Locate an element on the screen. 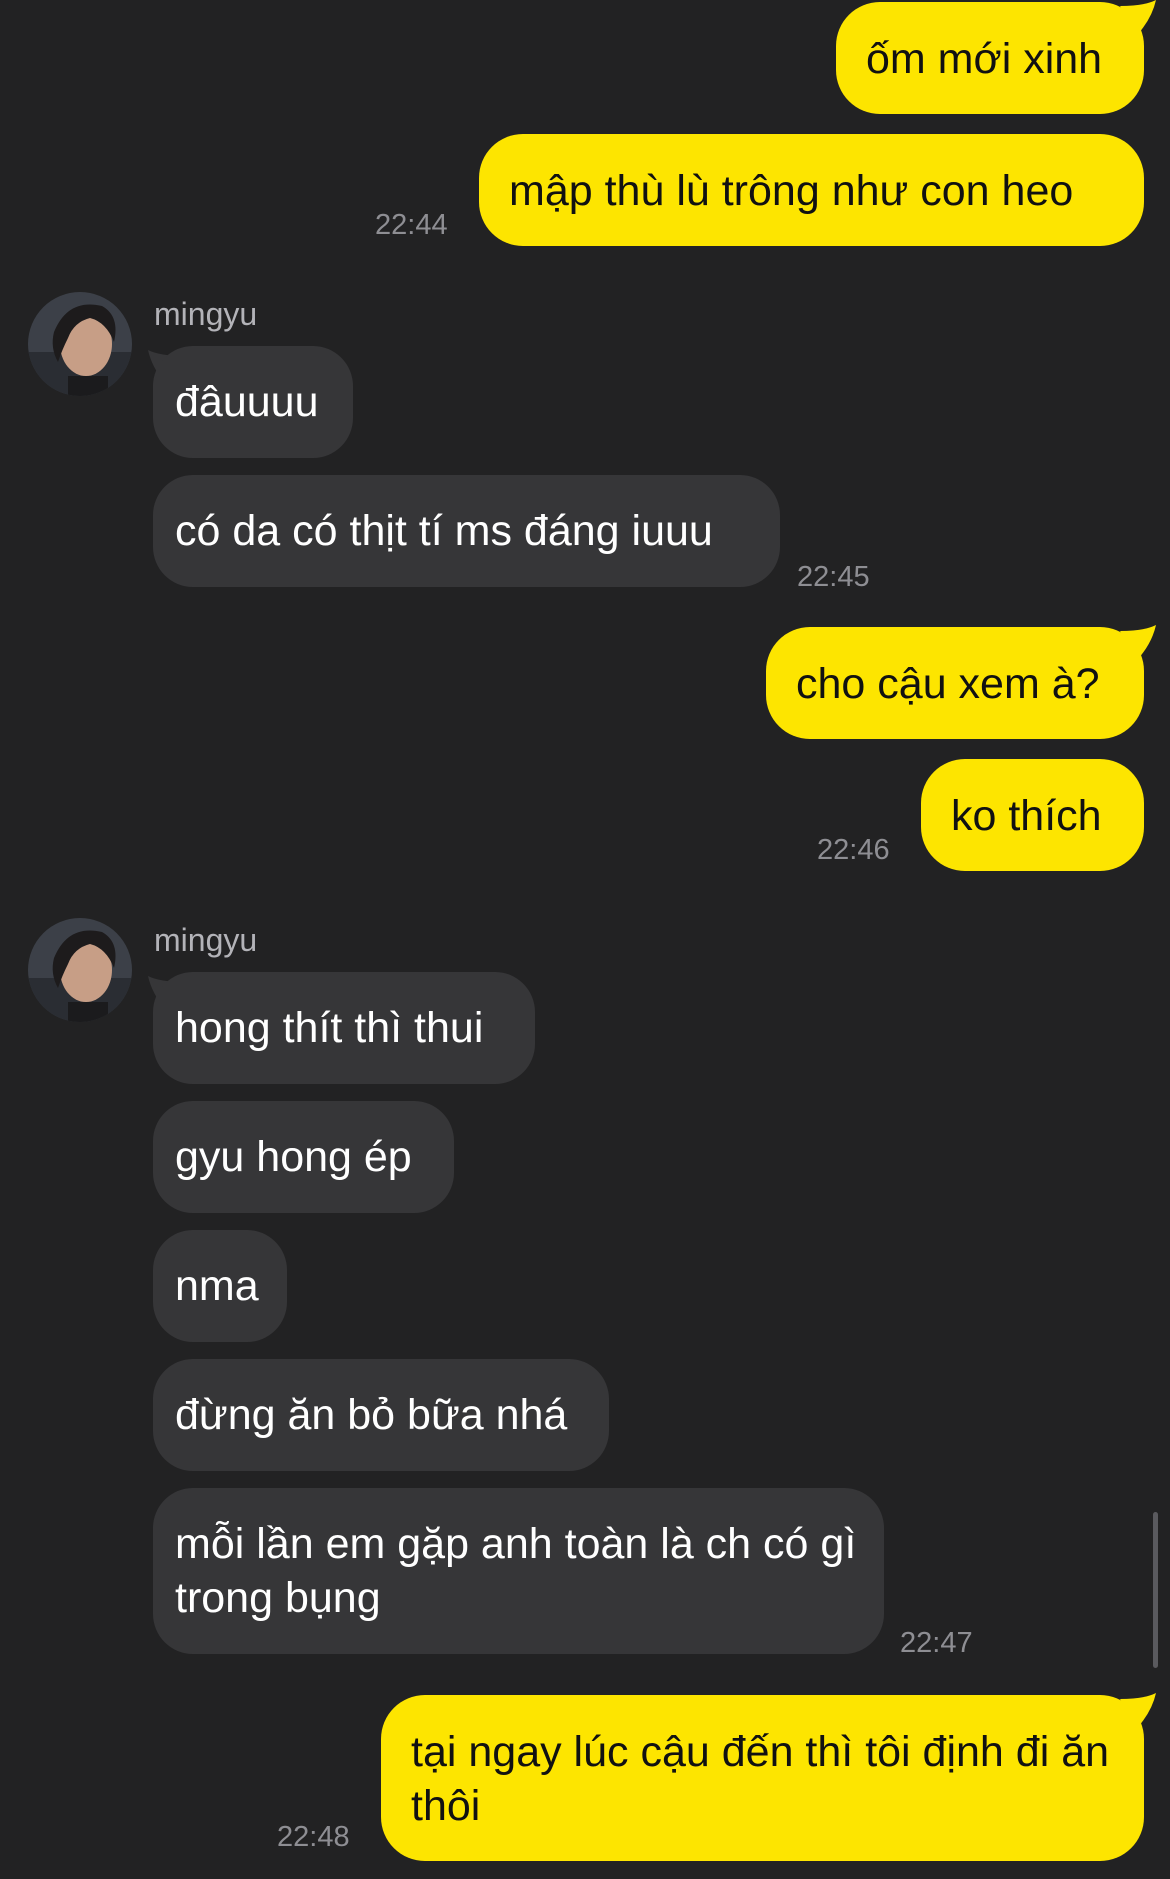 This screenshot has height=1879, width=1170. message-bubble-theirs: hong thít thì thui is located at coordinates (344, 1028).